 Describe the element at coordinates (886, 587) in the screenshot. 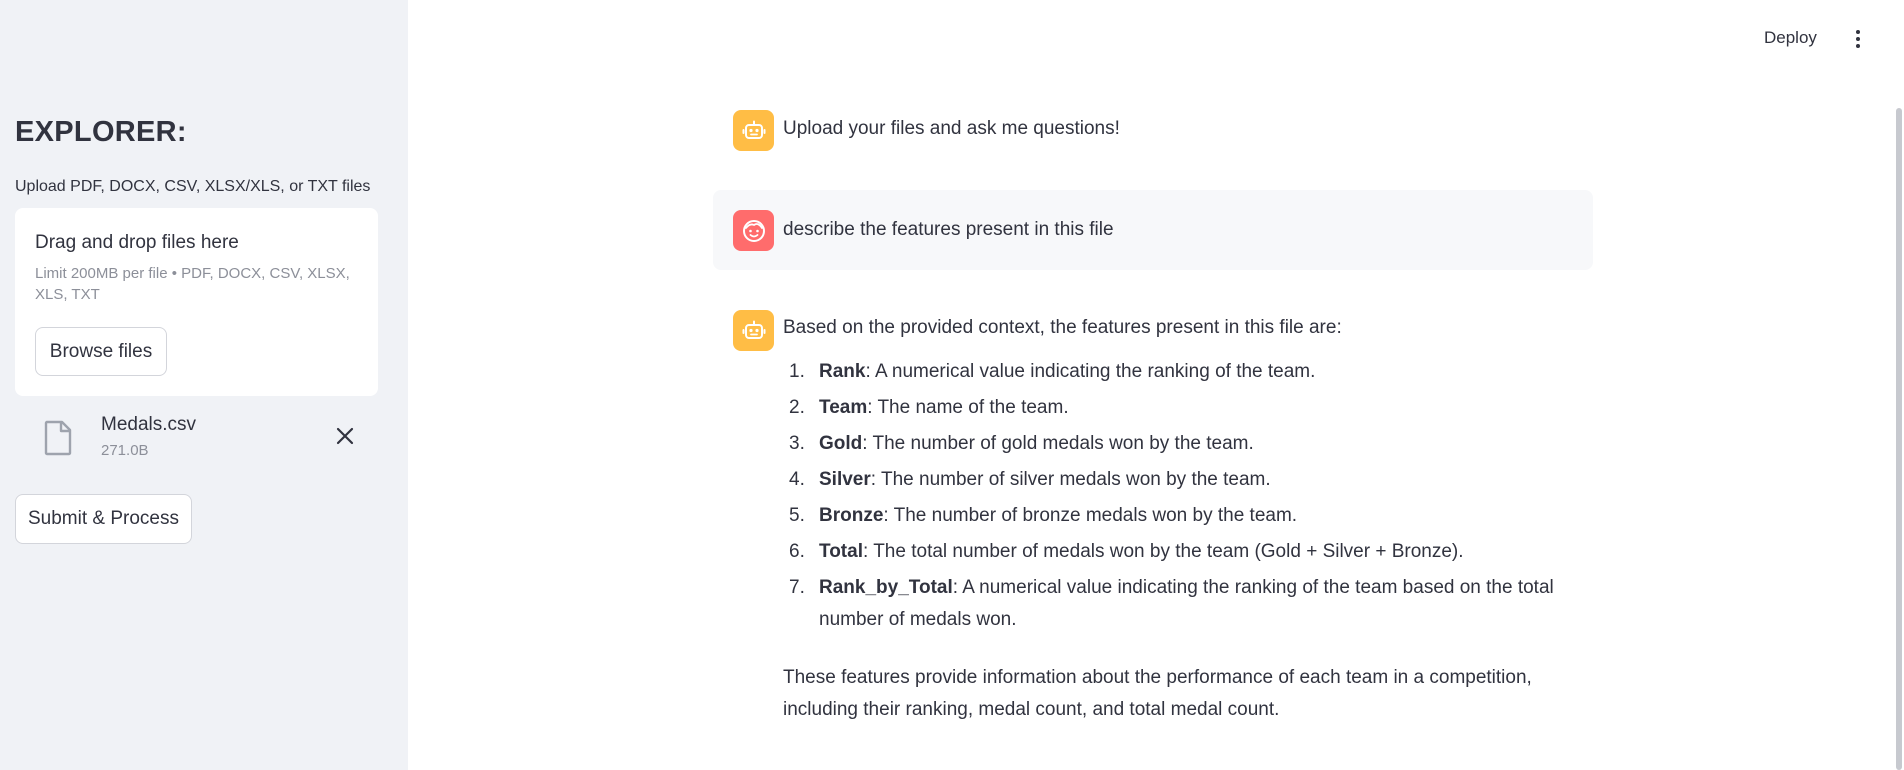

I see `feature-name: Rank_by_Total` at that location.